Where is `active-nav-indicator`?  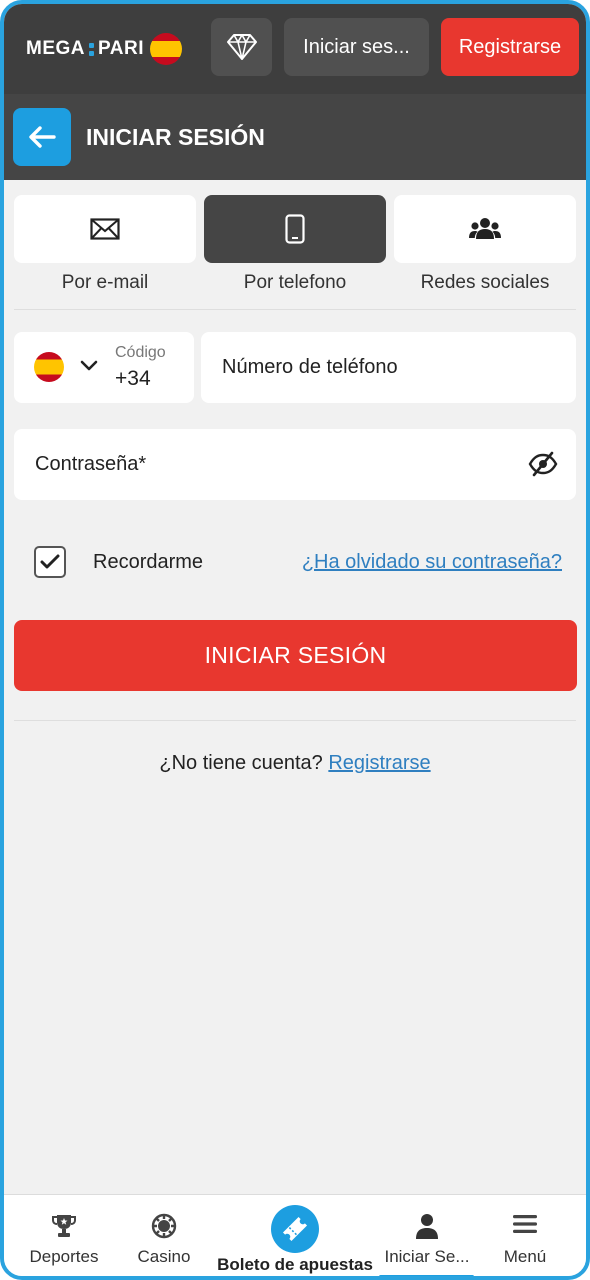 active-nav-indicator is located at coordinates (426, 1275).